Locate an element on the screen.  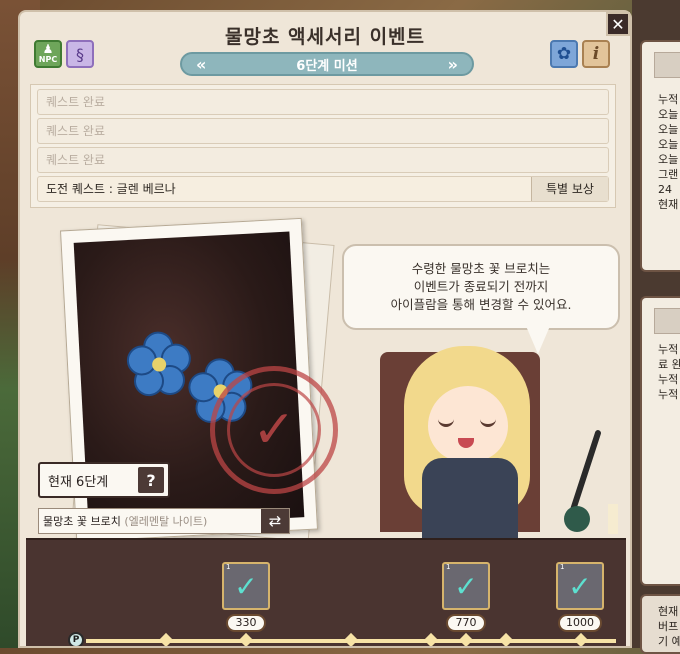
side-text: 24 is located at coordinates (665, 189).